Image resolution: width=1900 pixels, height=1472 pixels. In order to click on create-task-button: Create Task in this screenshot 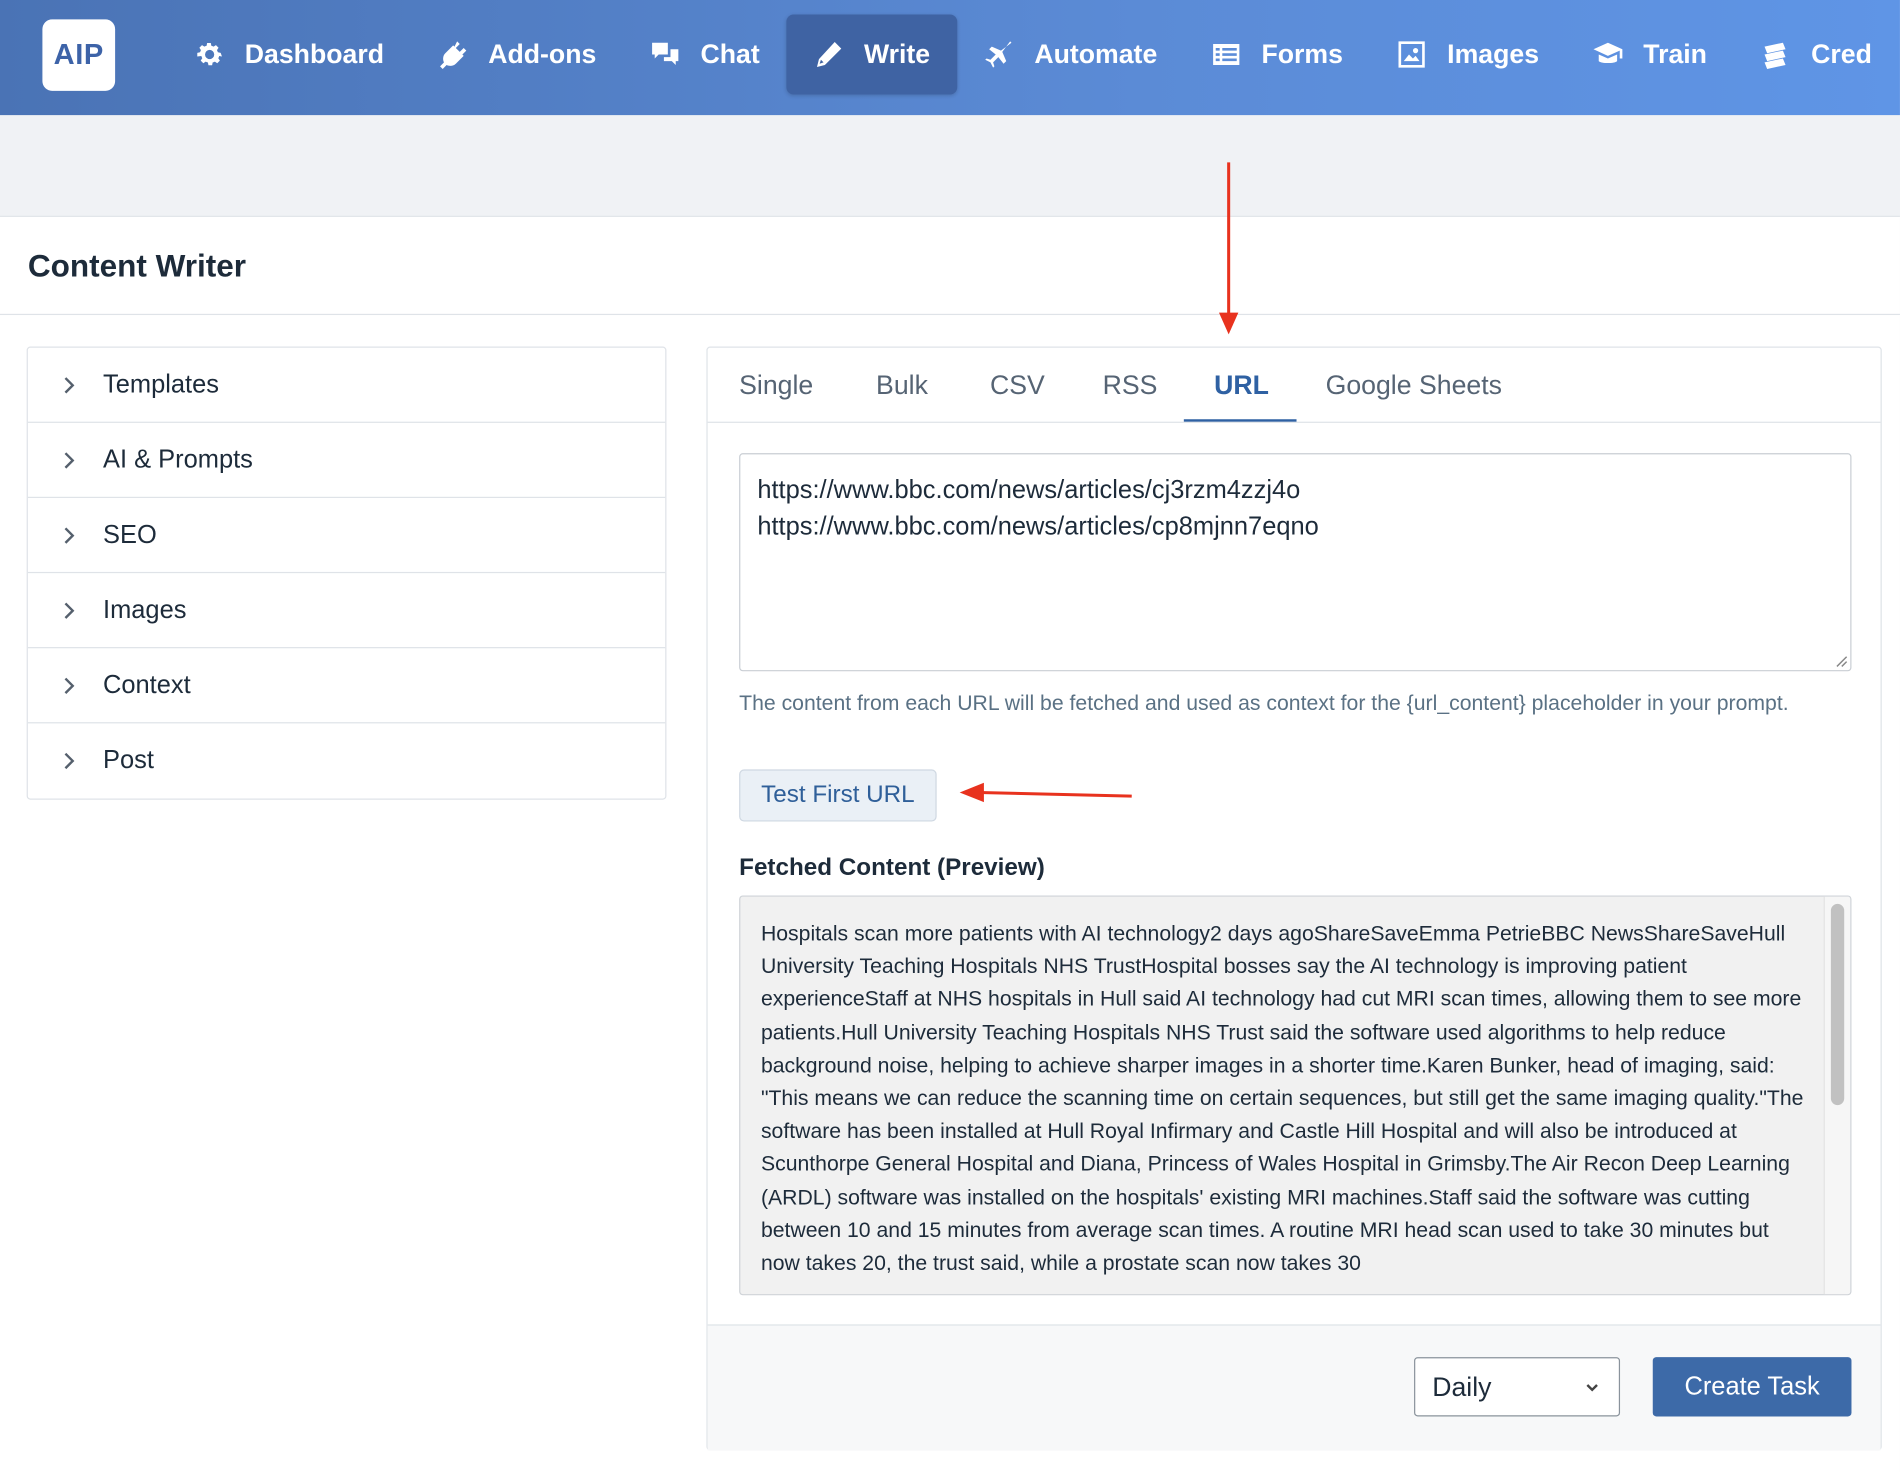, I will do `click(1752, 1387)`.